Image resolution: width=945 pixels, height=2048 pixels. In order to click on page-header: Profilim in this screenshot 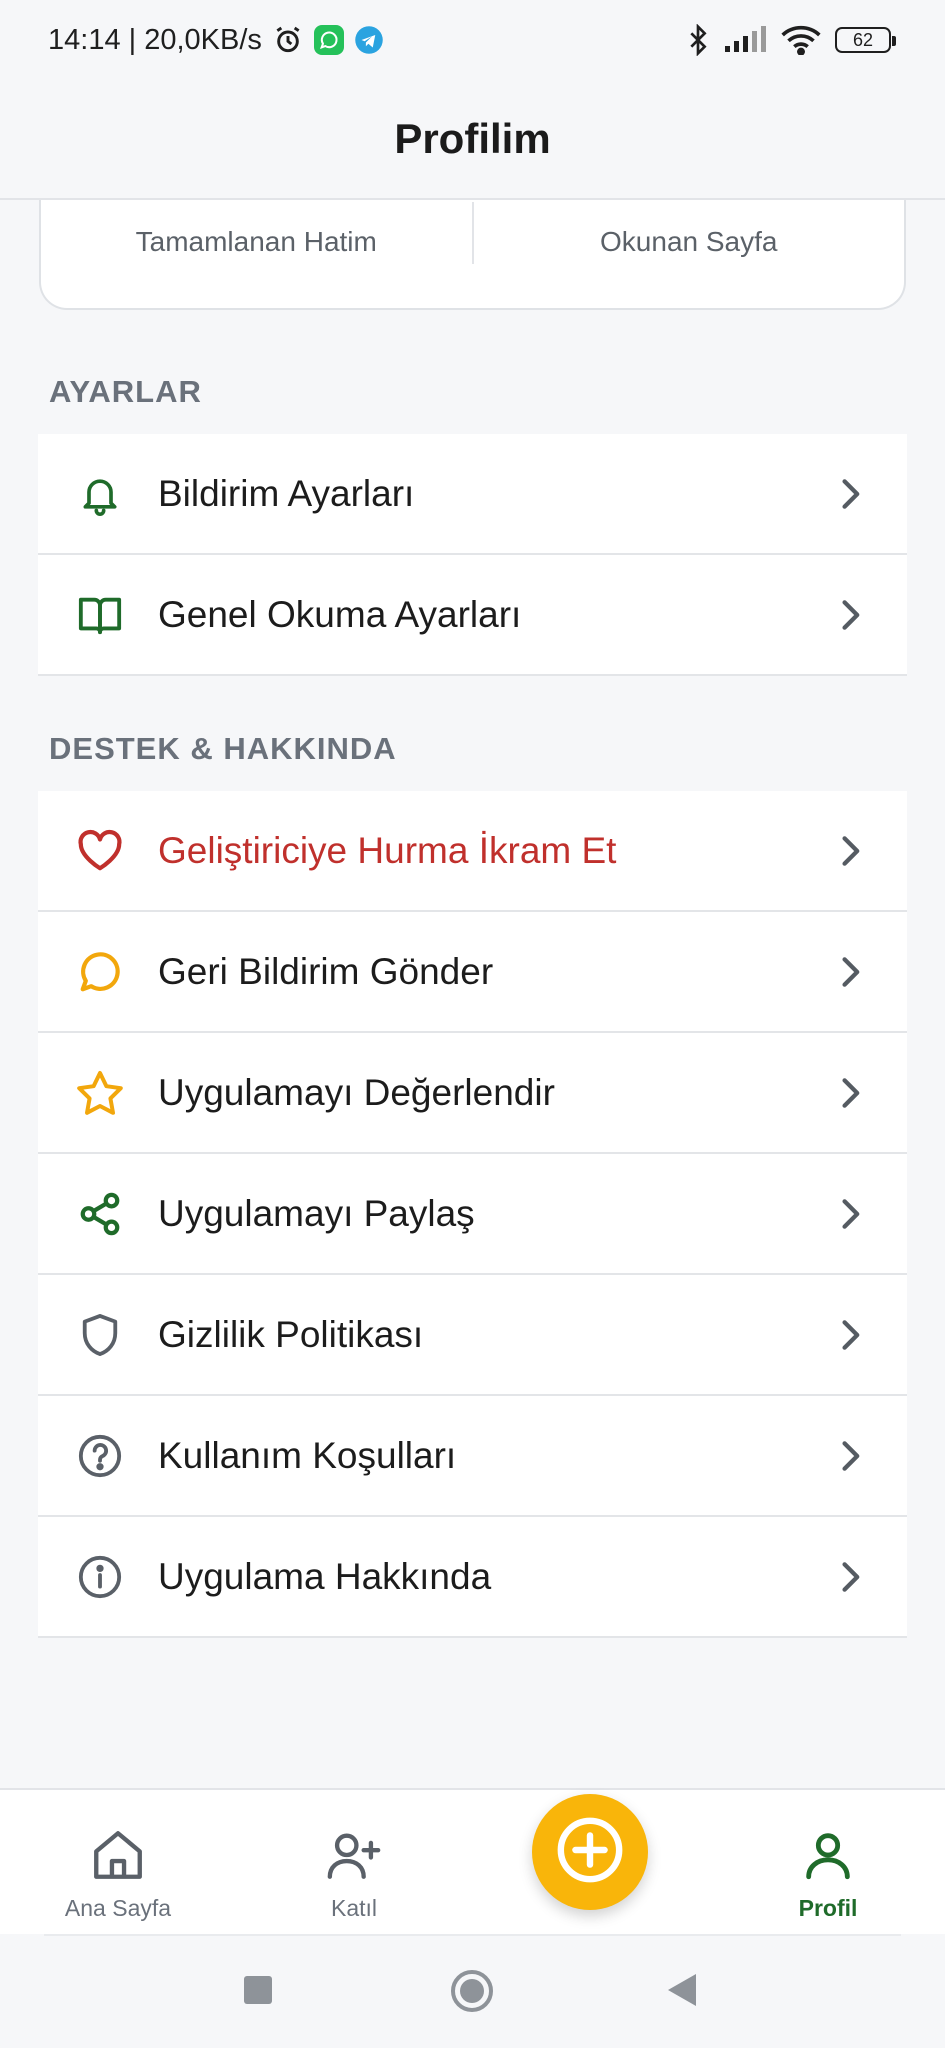, I will do `click(472, 140)`.